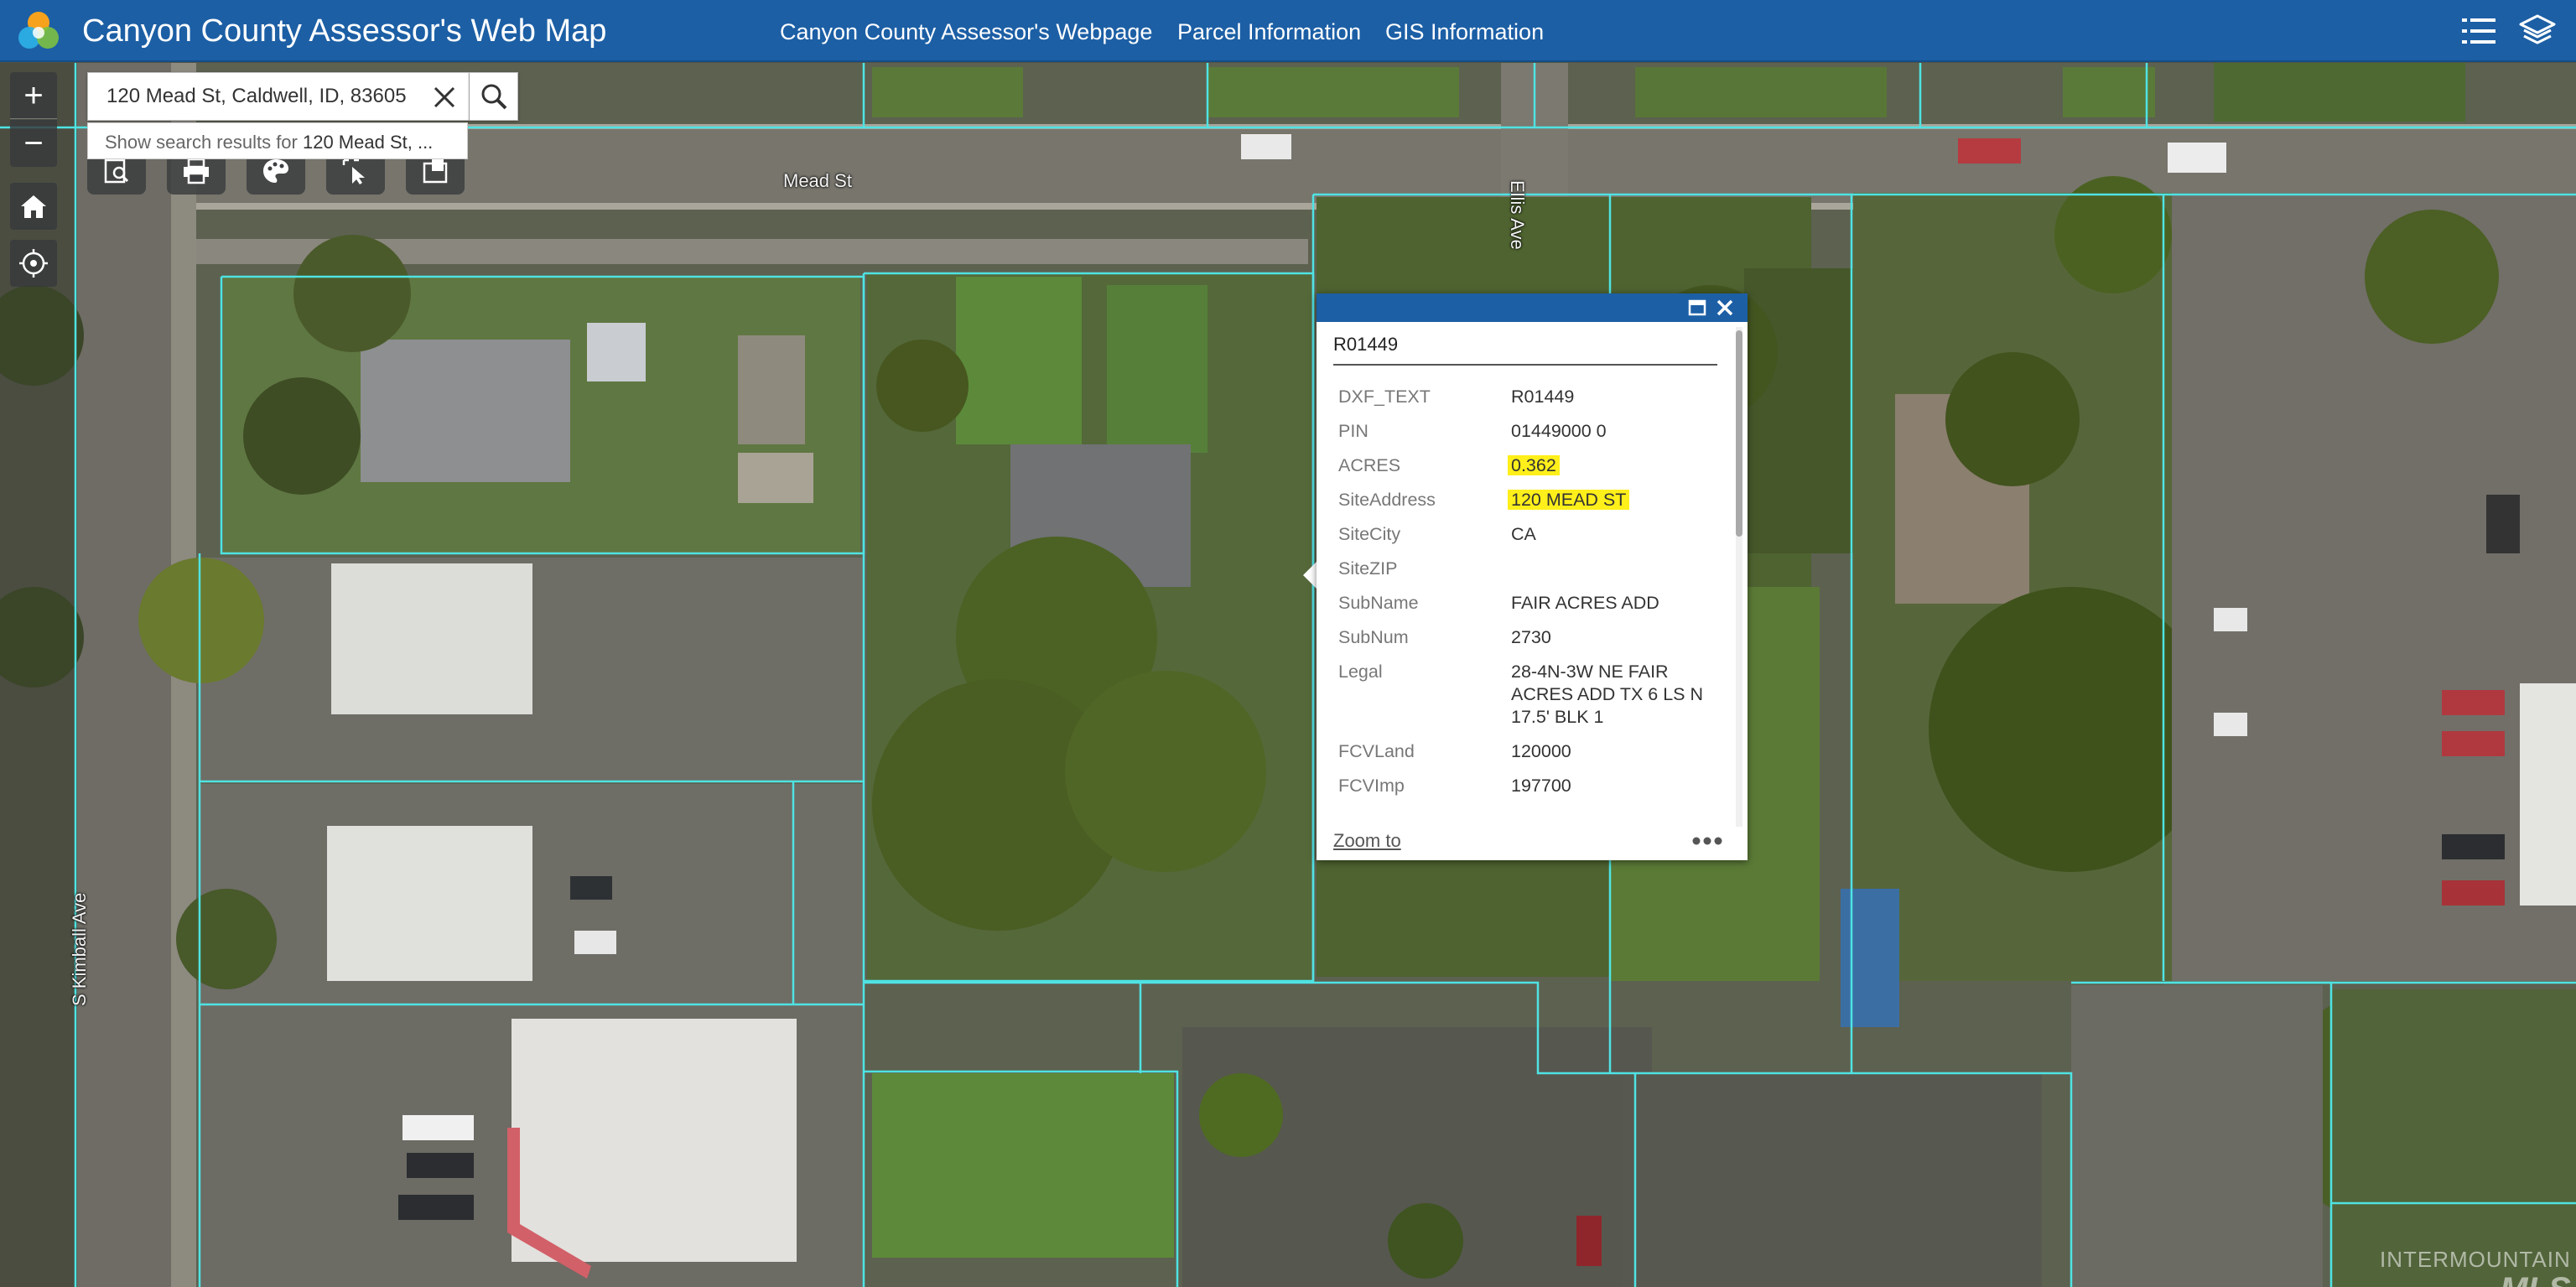 This screenshot has width=2576, height=1287. I want to click on attr-value: 01449000 0, so click(1559, 431).